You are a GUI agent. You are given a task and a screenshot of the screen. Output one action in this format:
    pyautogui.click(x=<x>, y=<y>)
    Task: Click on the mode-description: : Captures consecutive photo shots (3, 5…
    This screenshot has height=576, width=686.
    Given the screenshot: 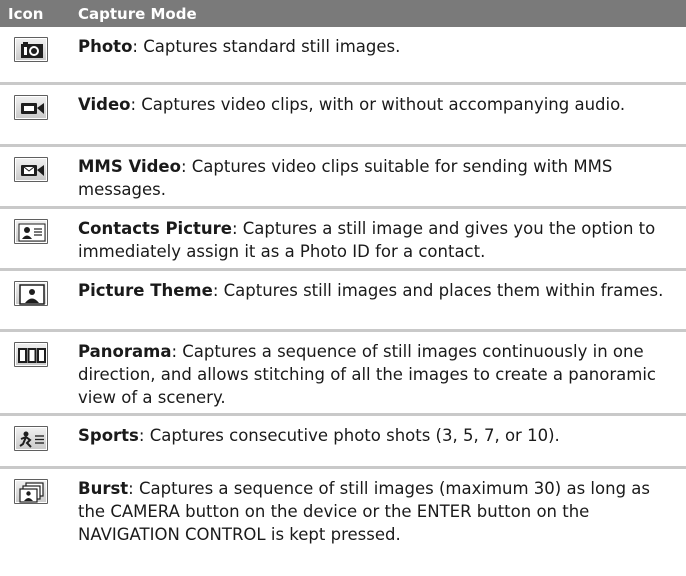 What is the action you would take?
    pyautogui.click(x=349, y=435)
    